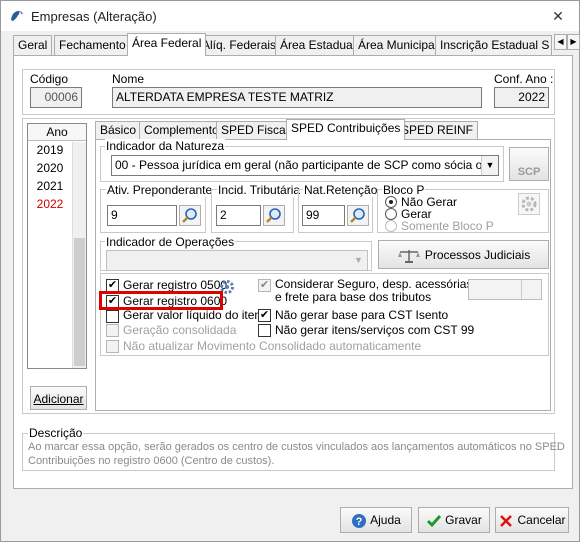 The width and height of the screenshot is (580, 542). I want to click on checkbox-geracao-consolidada, so click(112, 330).